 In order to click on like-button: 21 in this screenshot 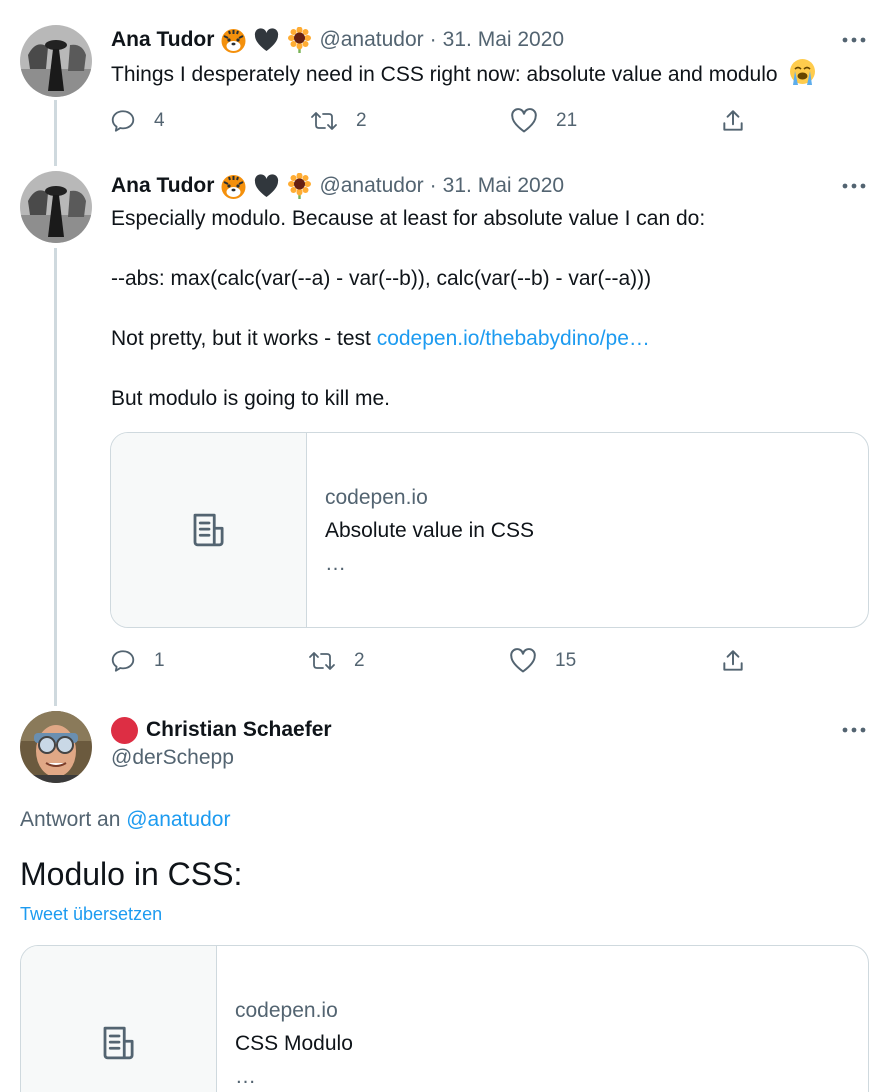, I will do `click(543, 121)`.